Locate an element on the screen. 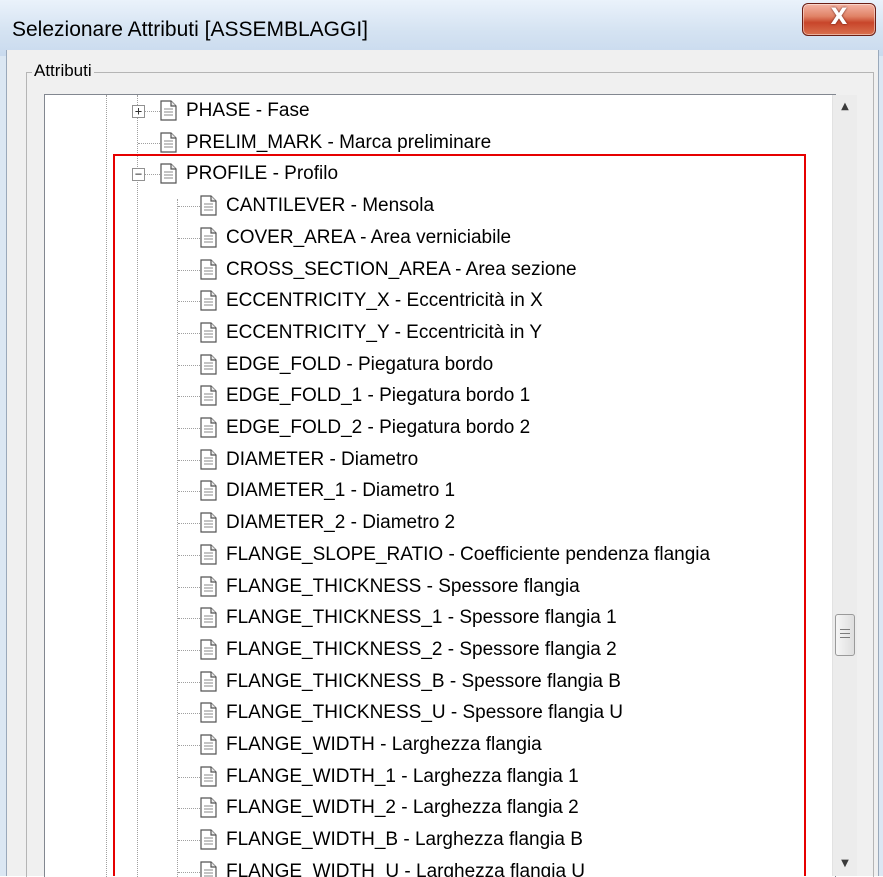  tree-item: FLANGE_THICKNESS_2 - Spessore flangia 2 is located at coordinates (506, 650).